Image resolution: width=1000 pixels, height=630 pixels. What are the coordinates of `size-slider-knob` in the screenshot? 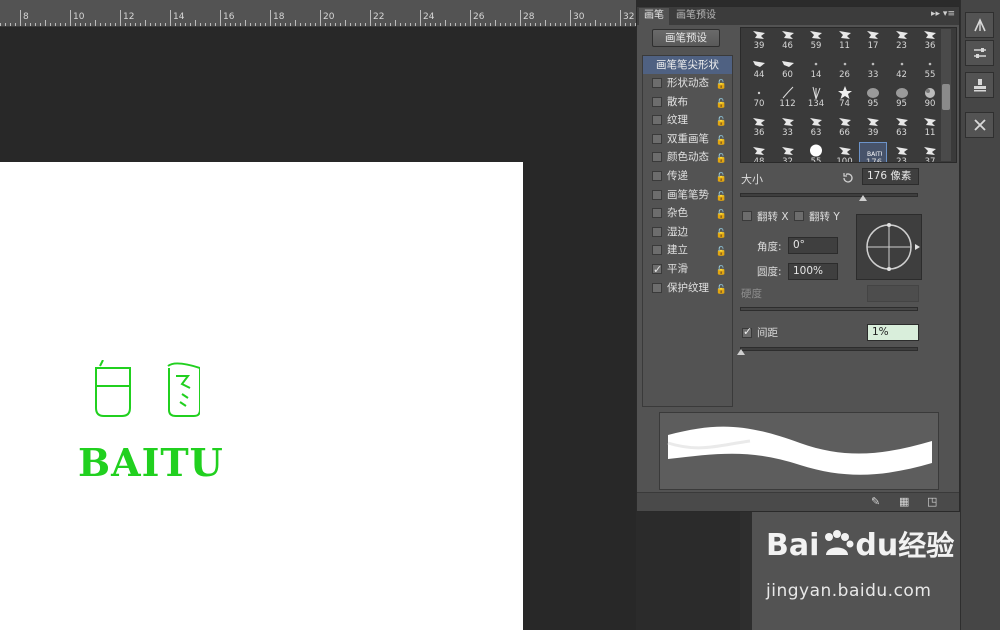 It's located at (863, 198).